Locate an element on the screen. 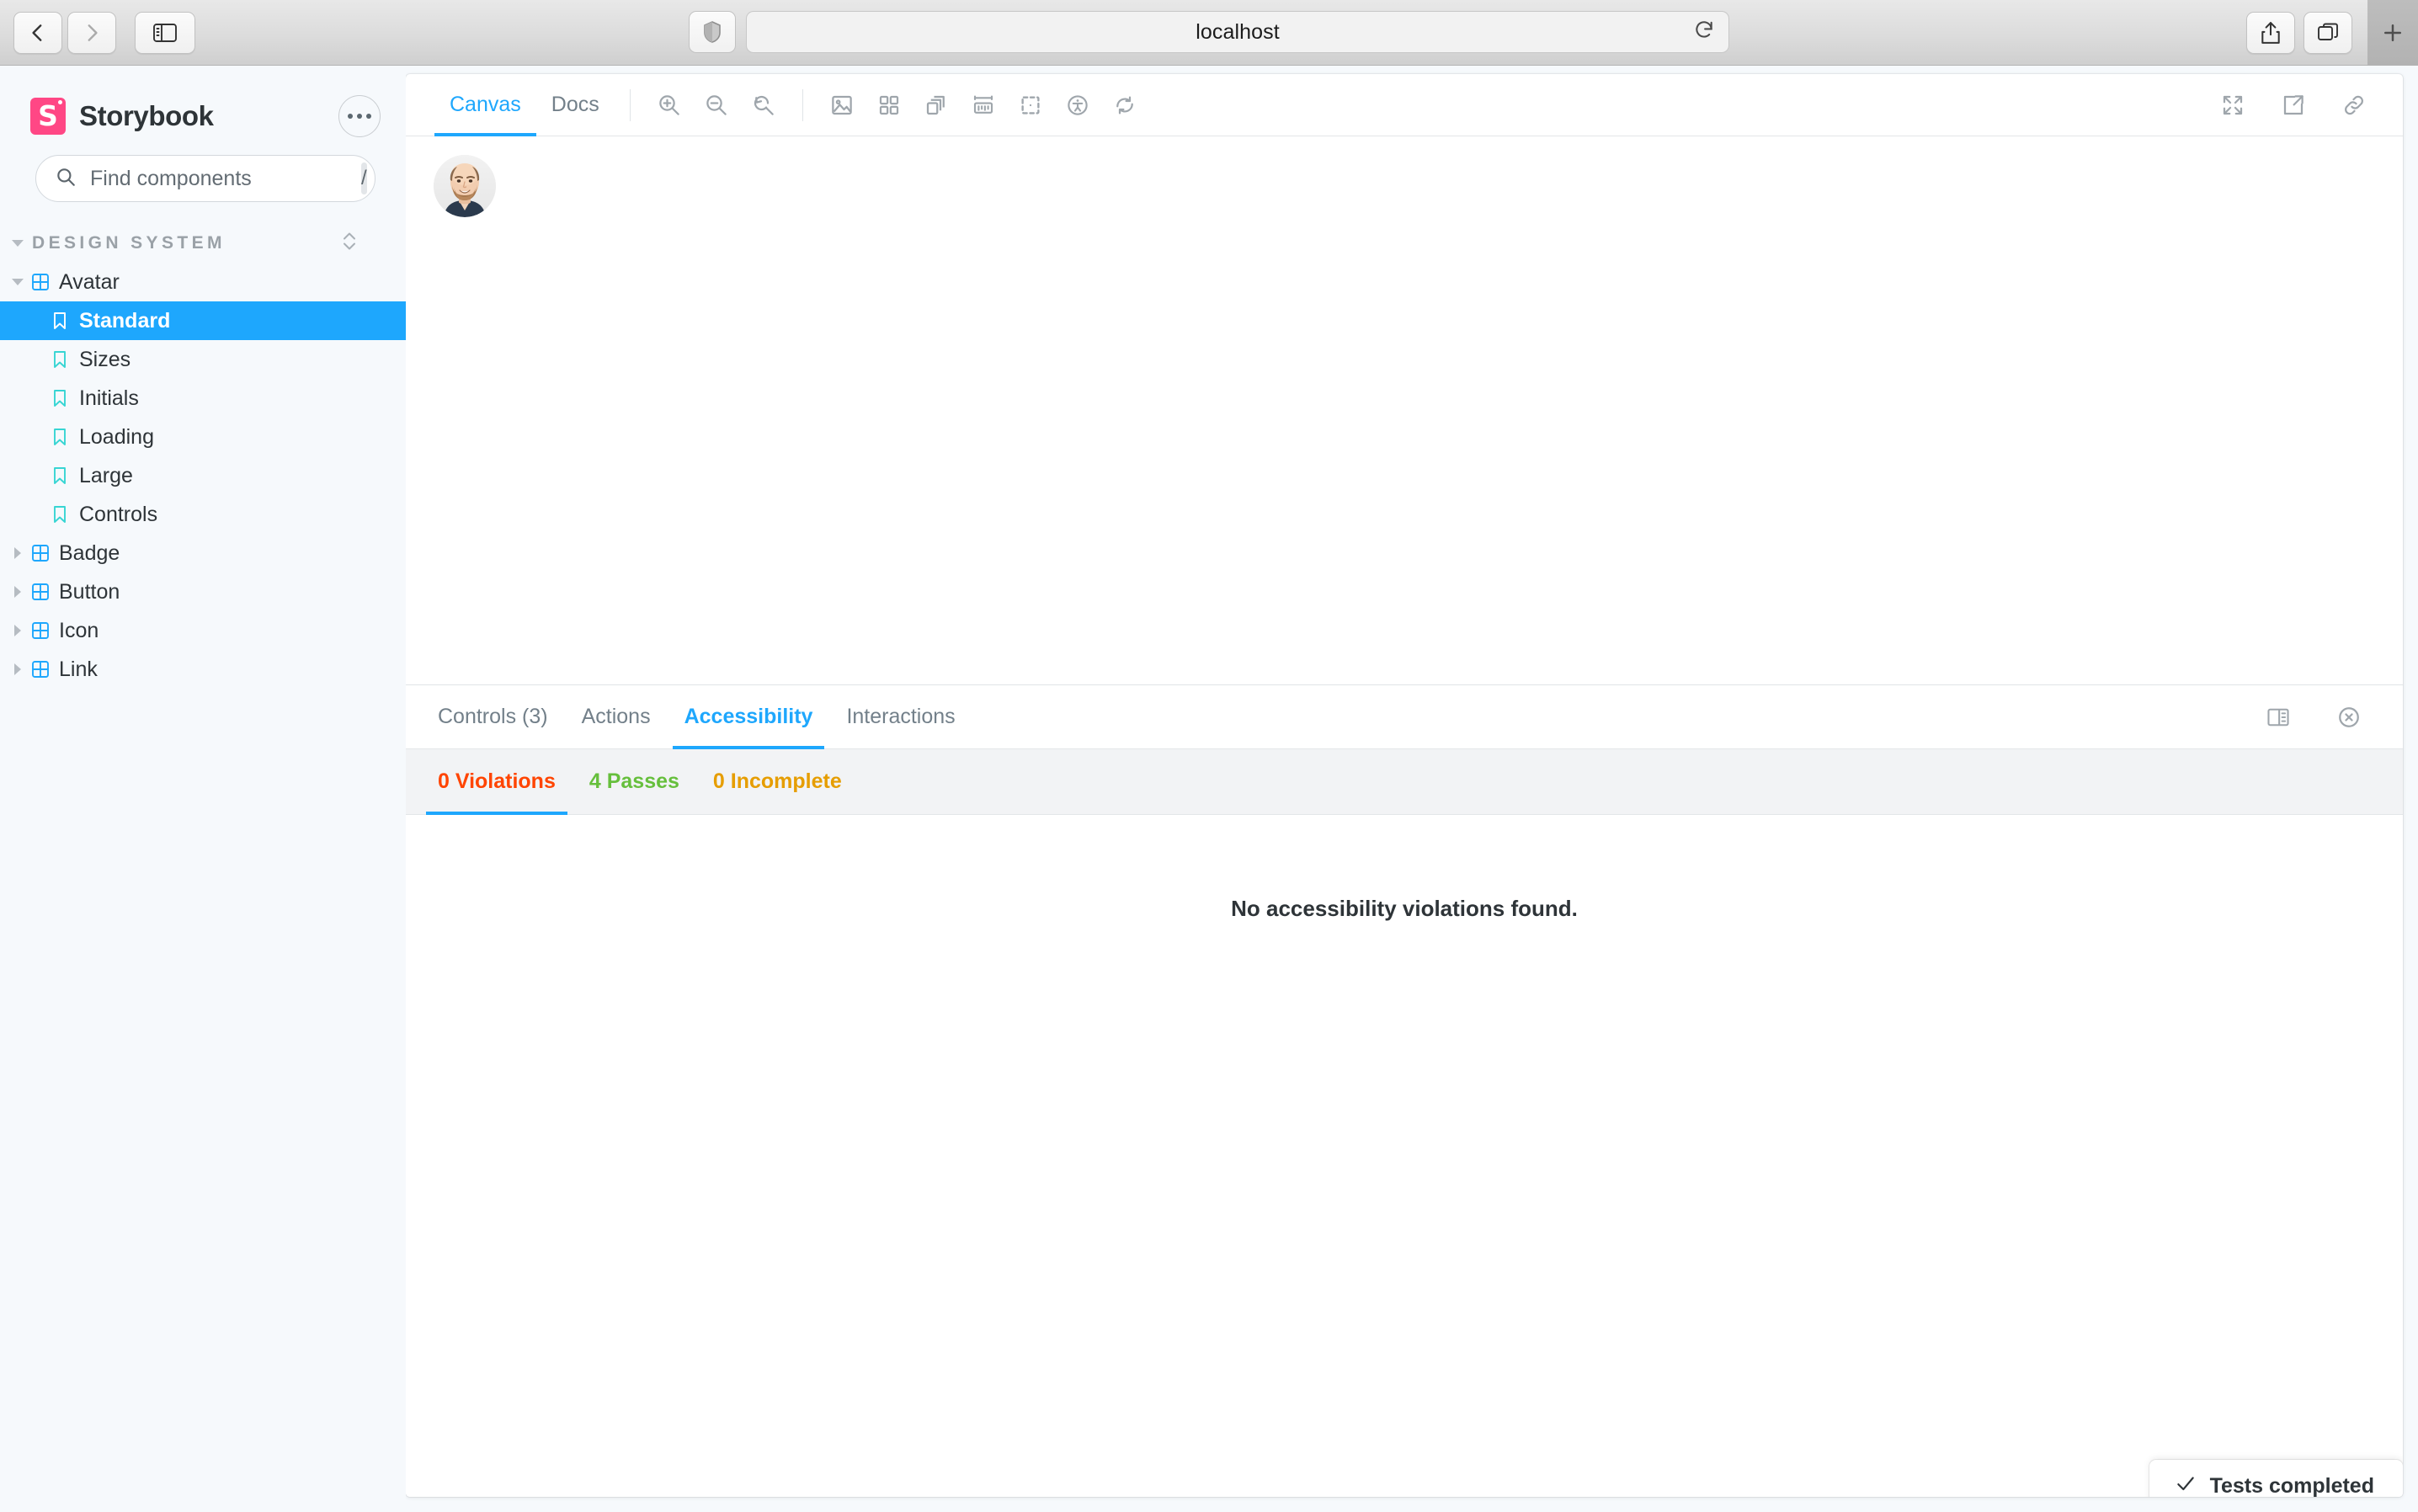 The width and height of the screenshot is (2418, 1512). tree-item-label: Initials is located at coordinates (109, 398).